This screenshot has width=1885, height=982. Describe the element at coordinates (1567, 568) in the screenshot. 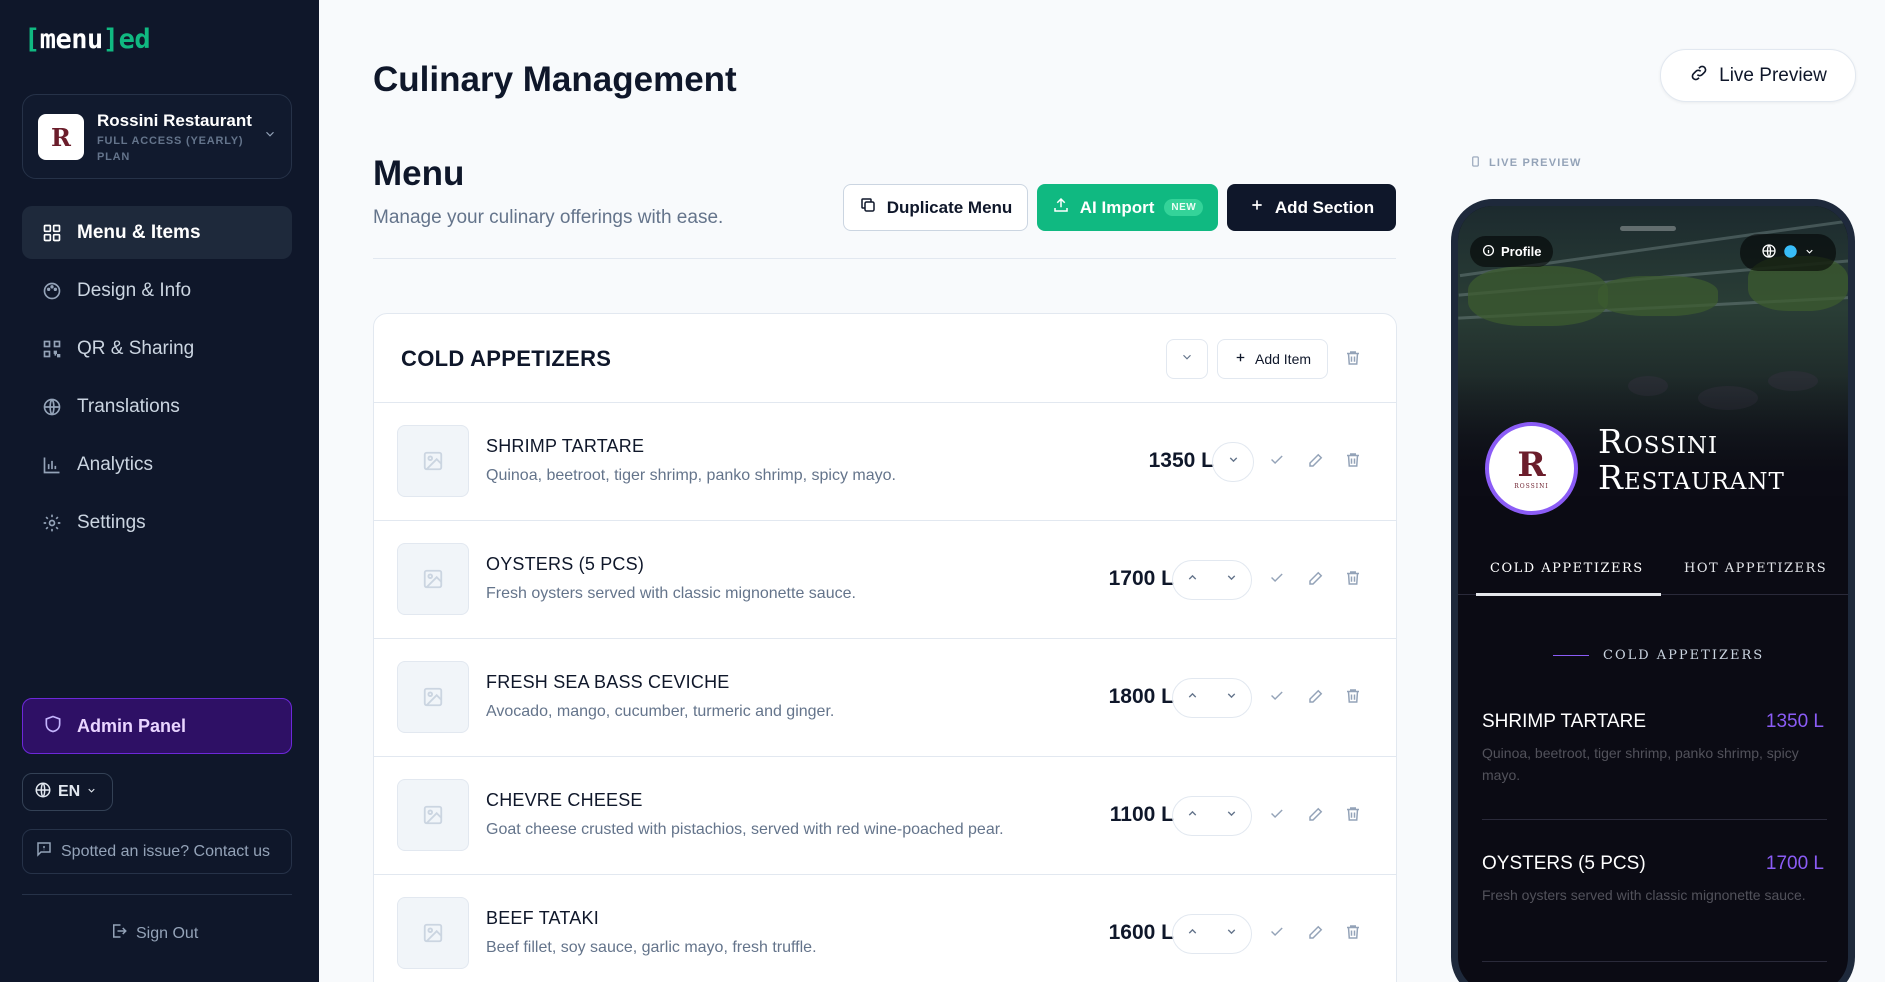

I see `tab-cold-appetizers: COLD APPETIZERS` at that location.